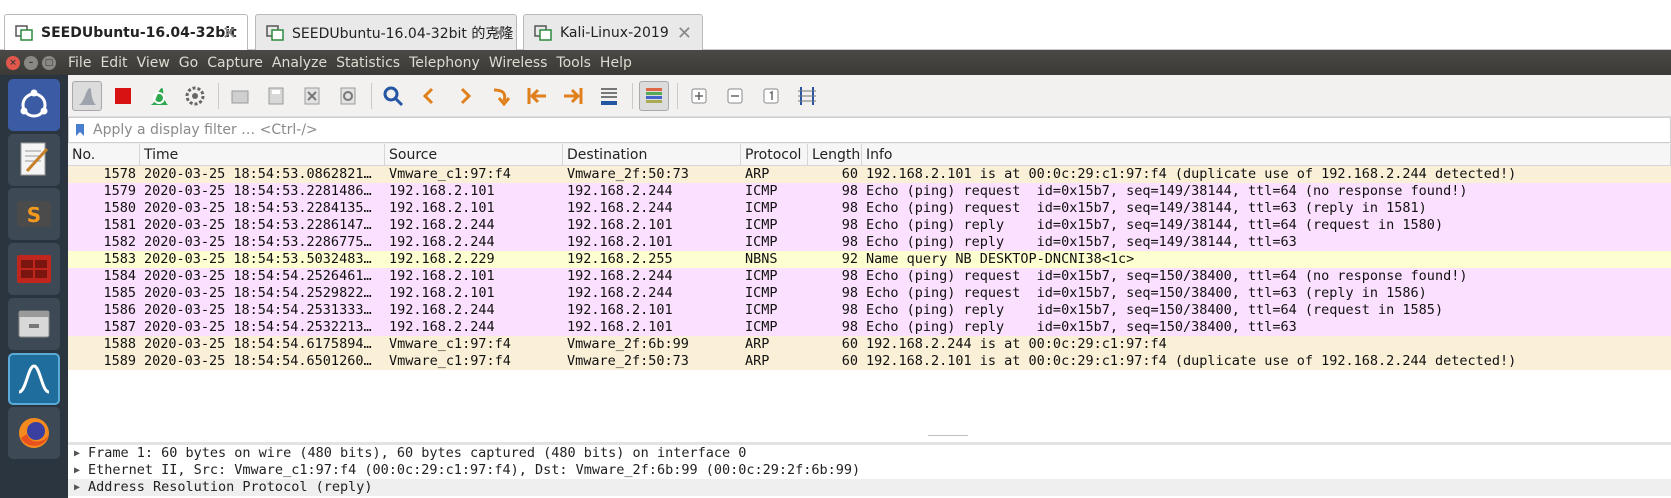 Image resolution: width=1671 pixels, height=498 pixels. I want to click on zoom-out-button, so click(735, 96).